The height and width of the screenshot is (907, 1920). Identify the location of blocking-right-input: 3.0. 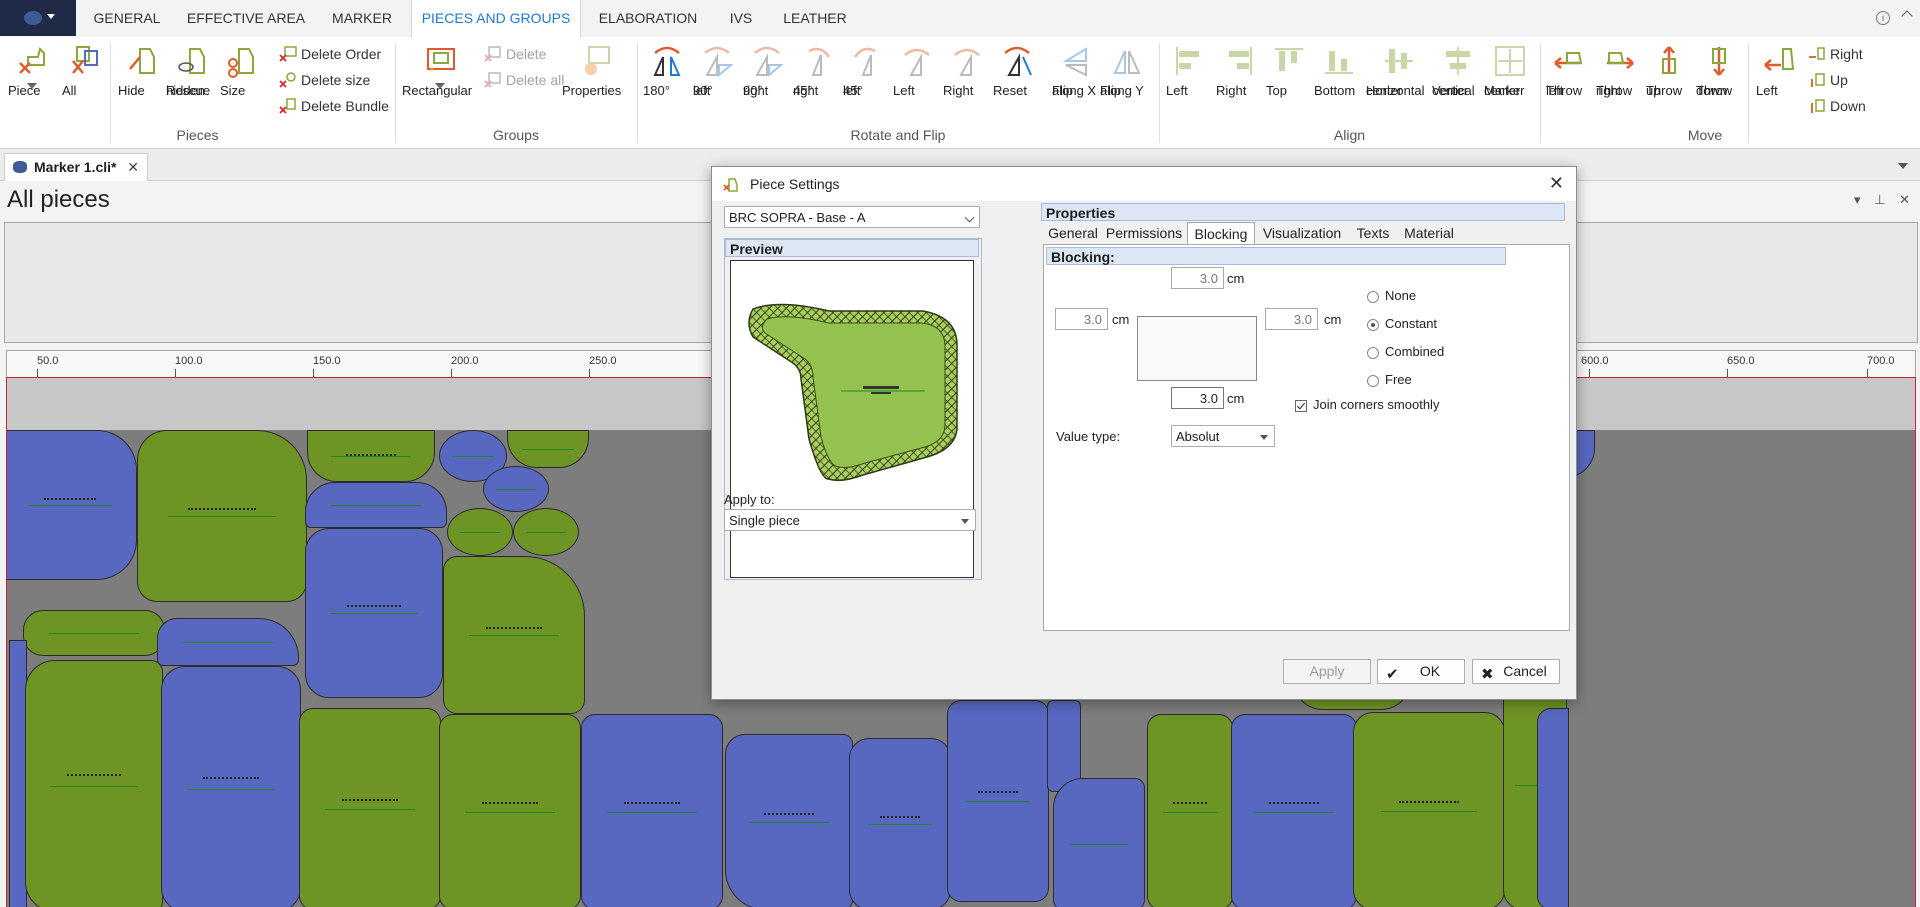
(1291, 319).